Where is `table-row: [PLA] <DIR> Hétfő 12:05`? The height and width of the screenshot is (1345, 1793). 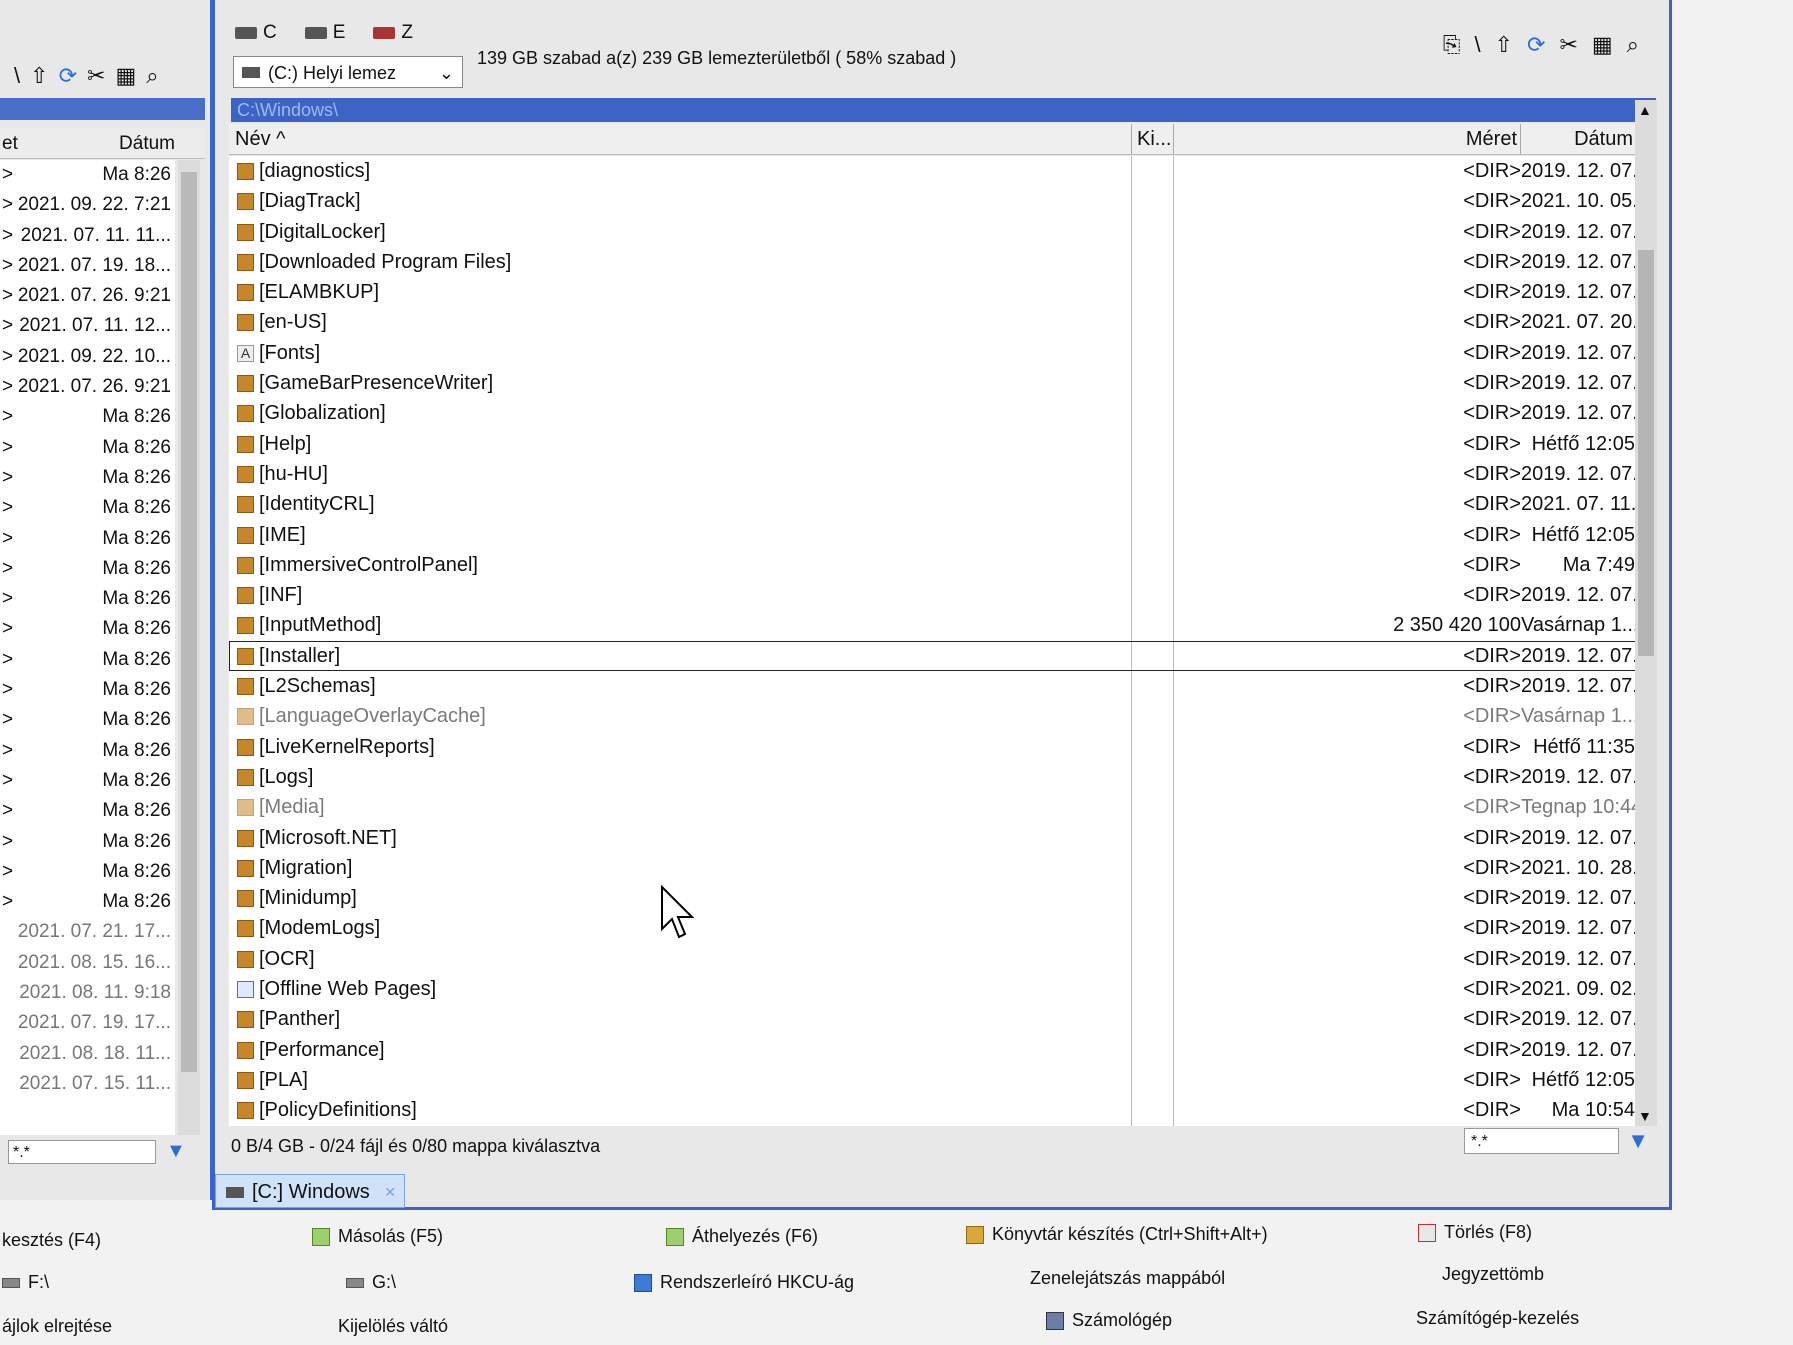 table-row: [PLA] <DIR> Hétfő 12:05 is located at coordinates (935, 1080).